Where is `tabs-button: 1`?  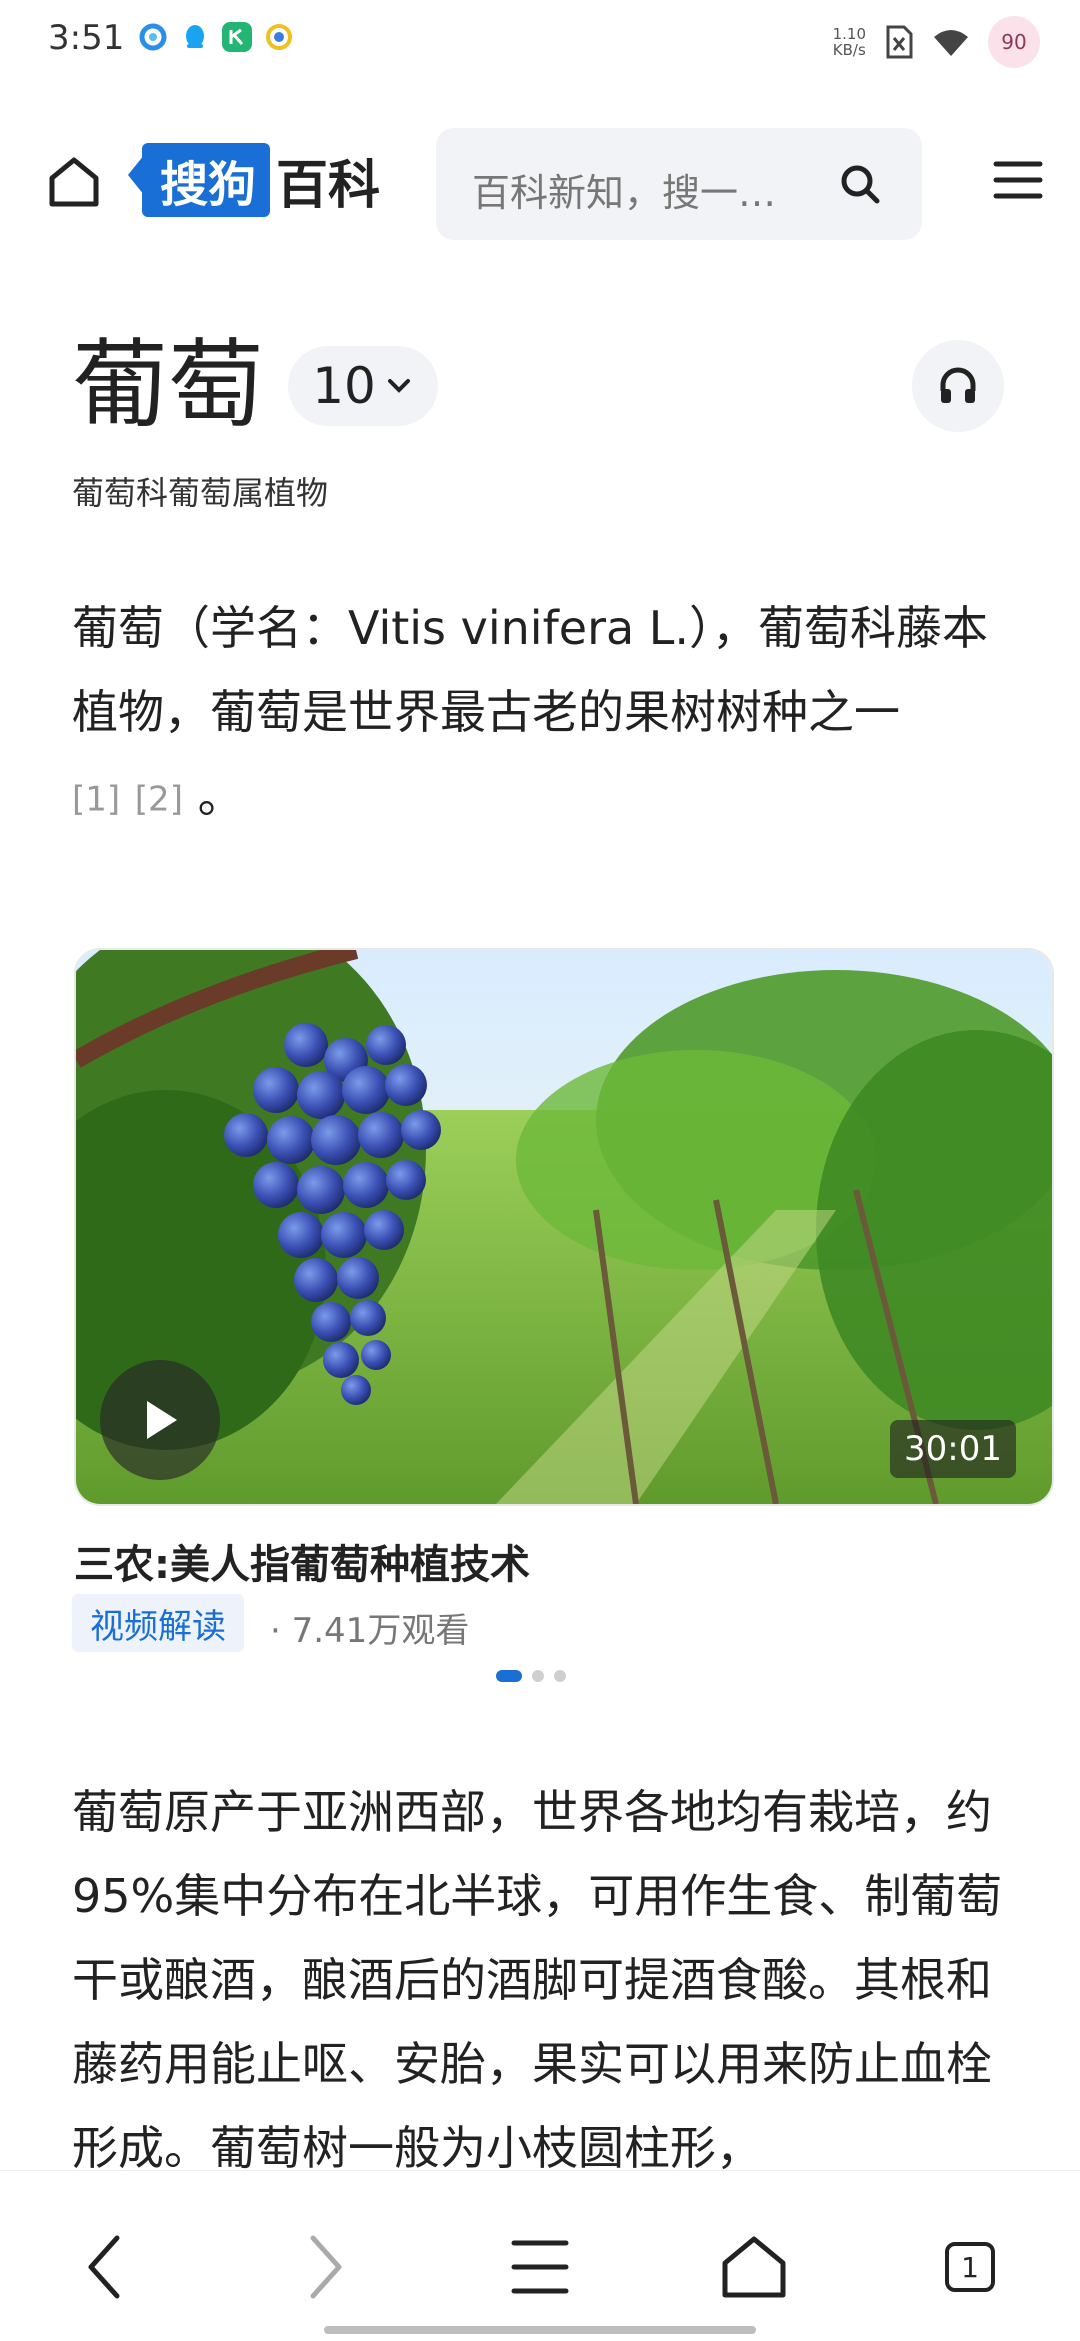 tabs-button: 1 is located at coordinates (970, 2267).